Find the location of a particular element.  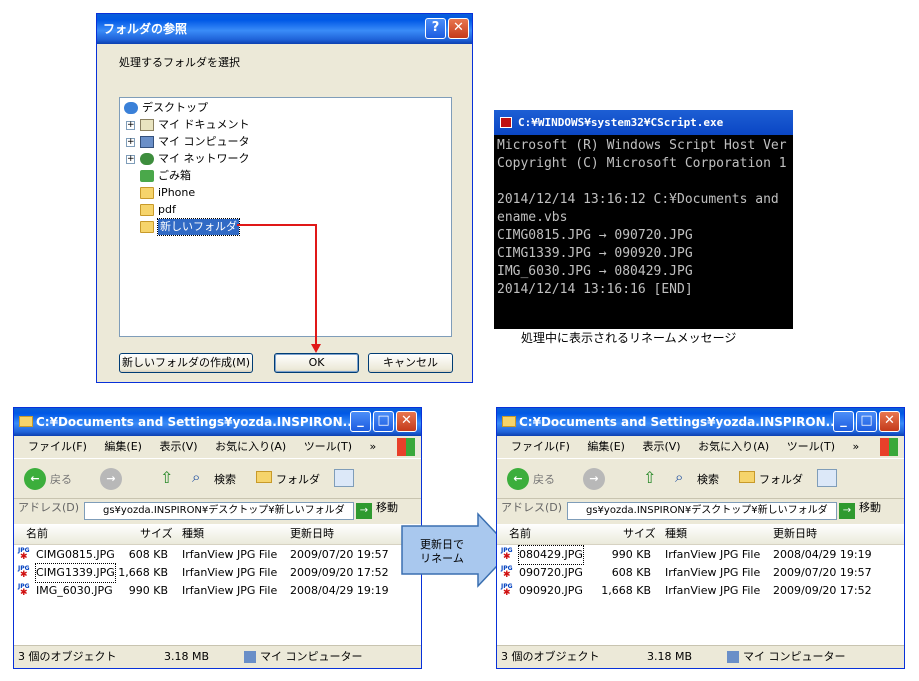

console-line: ename.vbs is located at coordinates (532, 217).